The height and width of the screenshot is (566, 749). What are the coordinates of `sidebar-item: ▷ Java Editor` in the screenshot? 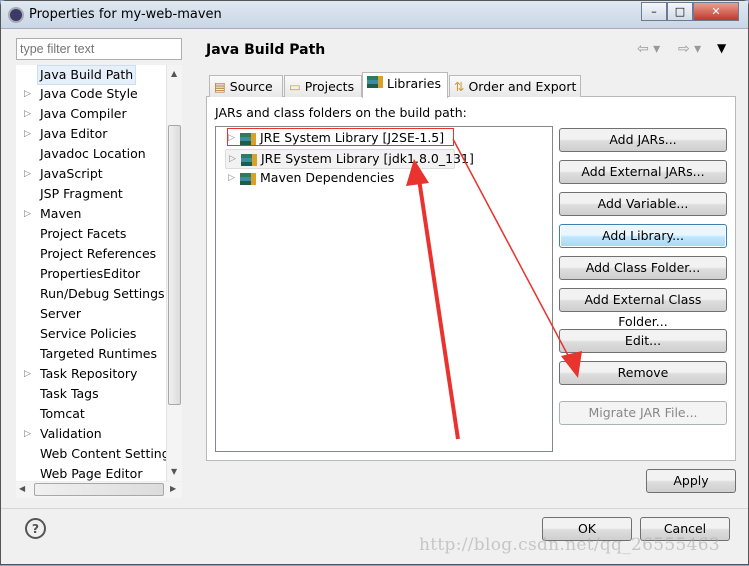 It's located at (91, 135).